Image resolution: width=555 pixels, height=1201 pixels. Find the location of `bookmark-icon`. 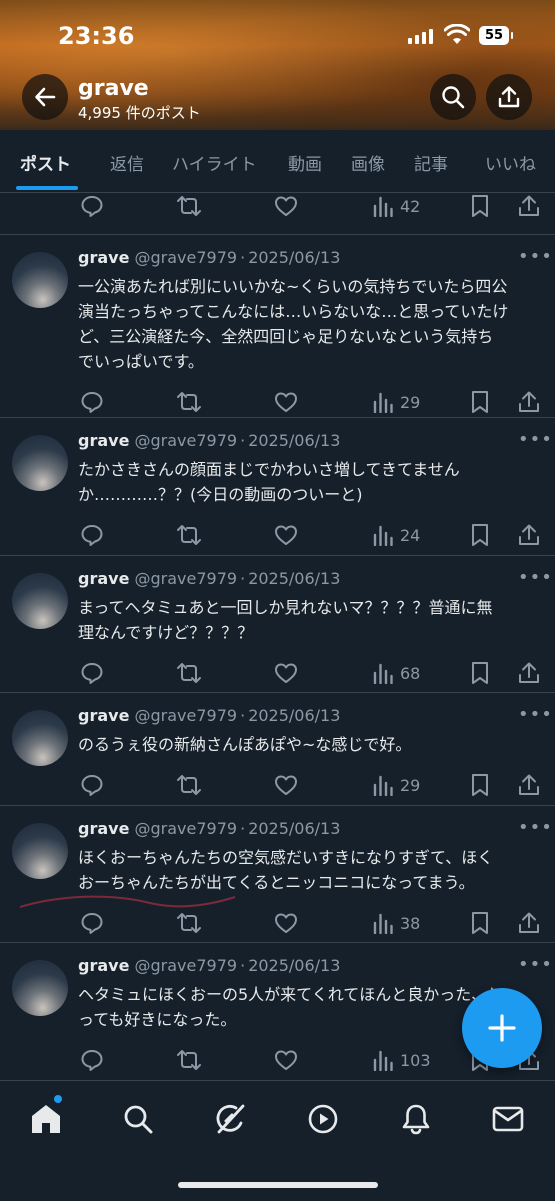

bookmark-icon is located at coordinates (480, 673).